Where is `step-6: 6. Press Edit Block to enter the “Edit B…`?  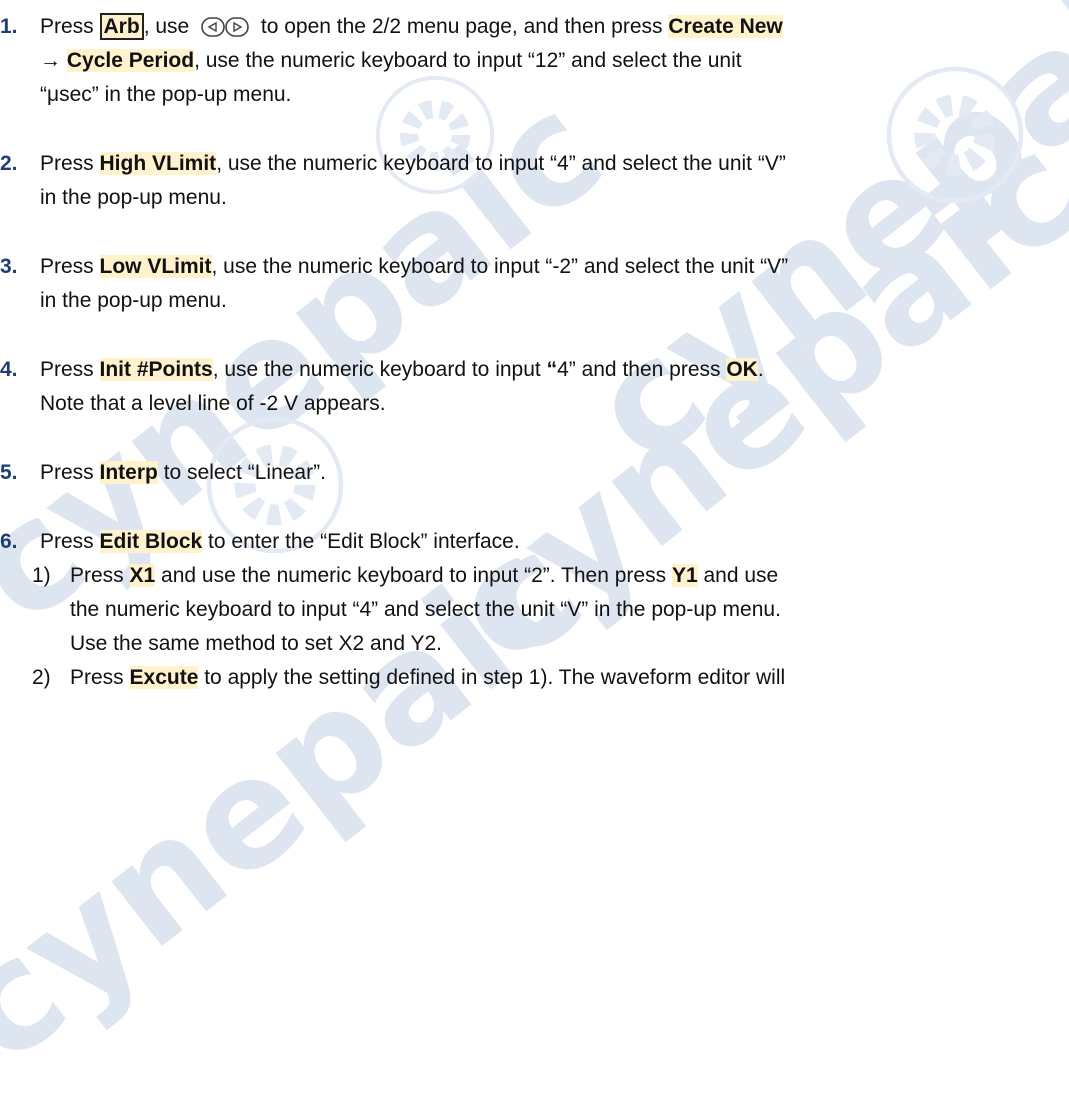 step-6: 6. Press Edit Block to enter the “Edit B… is located at coordinates (534, 542).